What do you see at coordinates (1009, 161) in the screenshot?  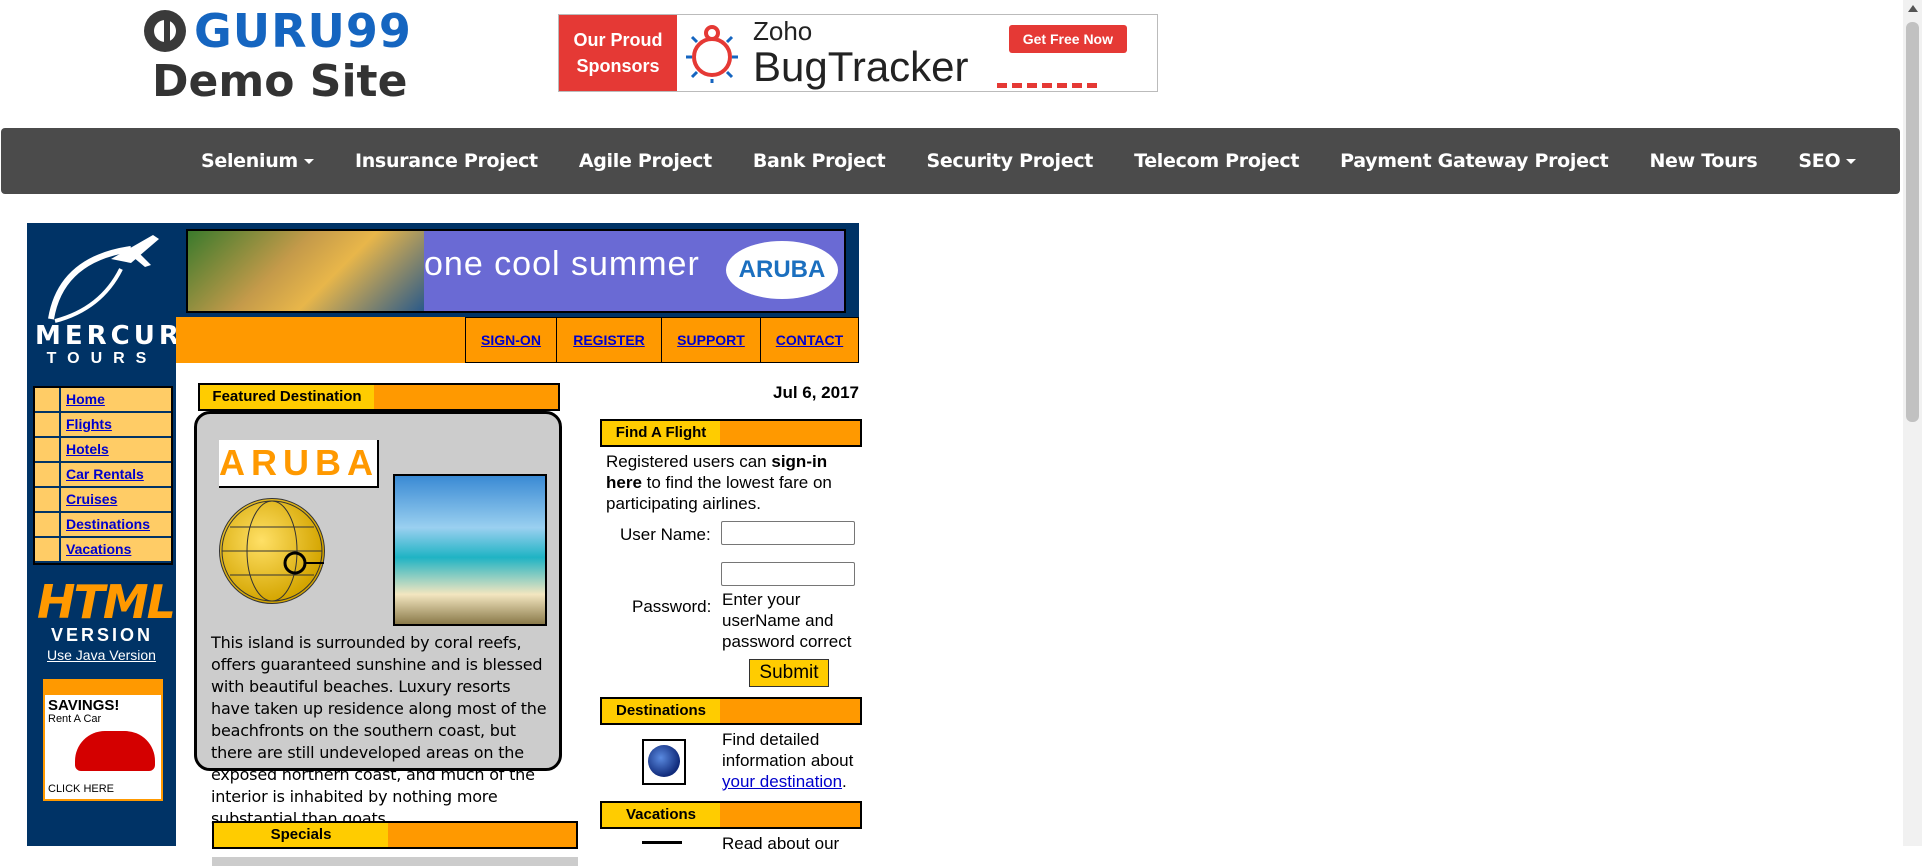 I see `nav-security-project: Security Project` at bounding box center [1009, 161].